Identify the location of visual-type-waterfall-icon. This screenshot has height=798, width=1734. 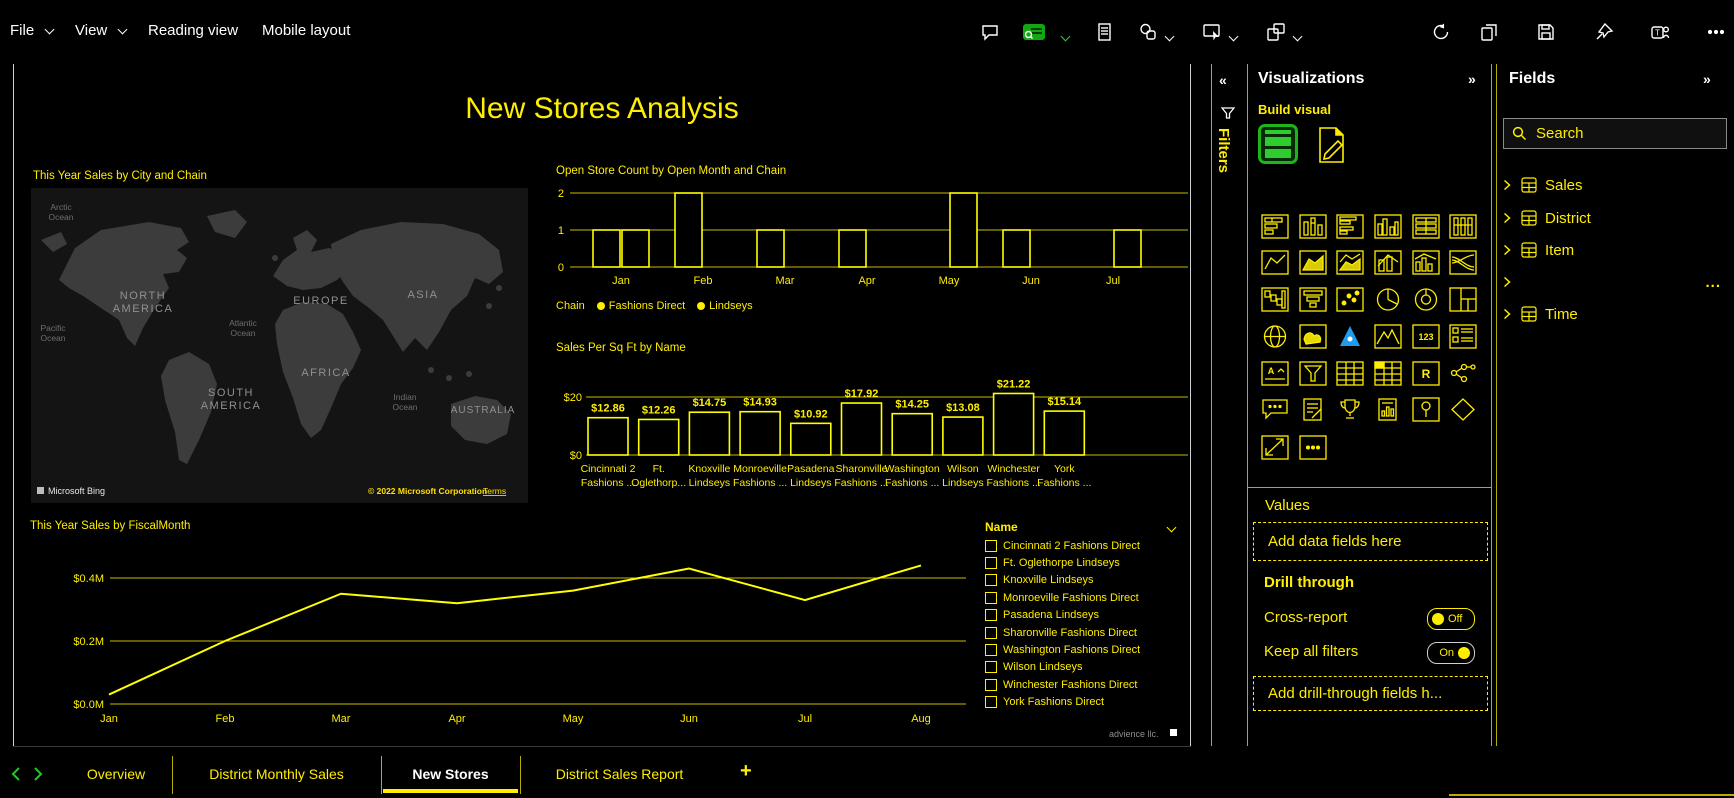
(1275, 299).